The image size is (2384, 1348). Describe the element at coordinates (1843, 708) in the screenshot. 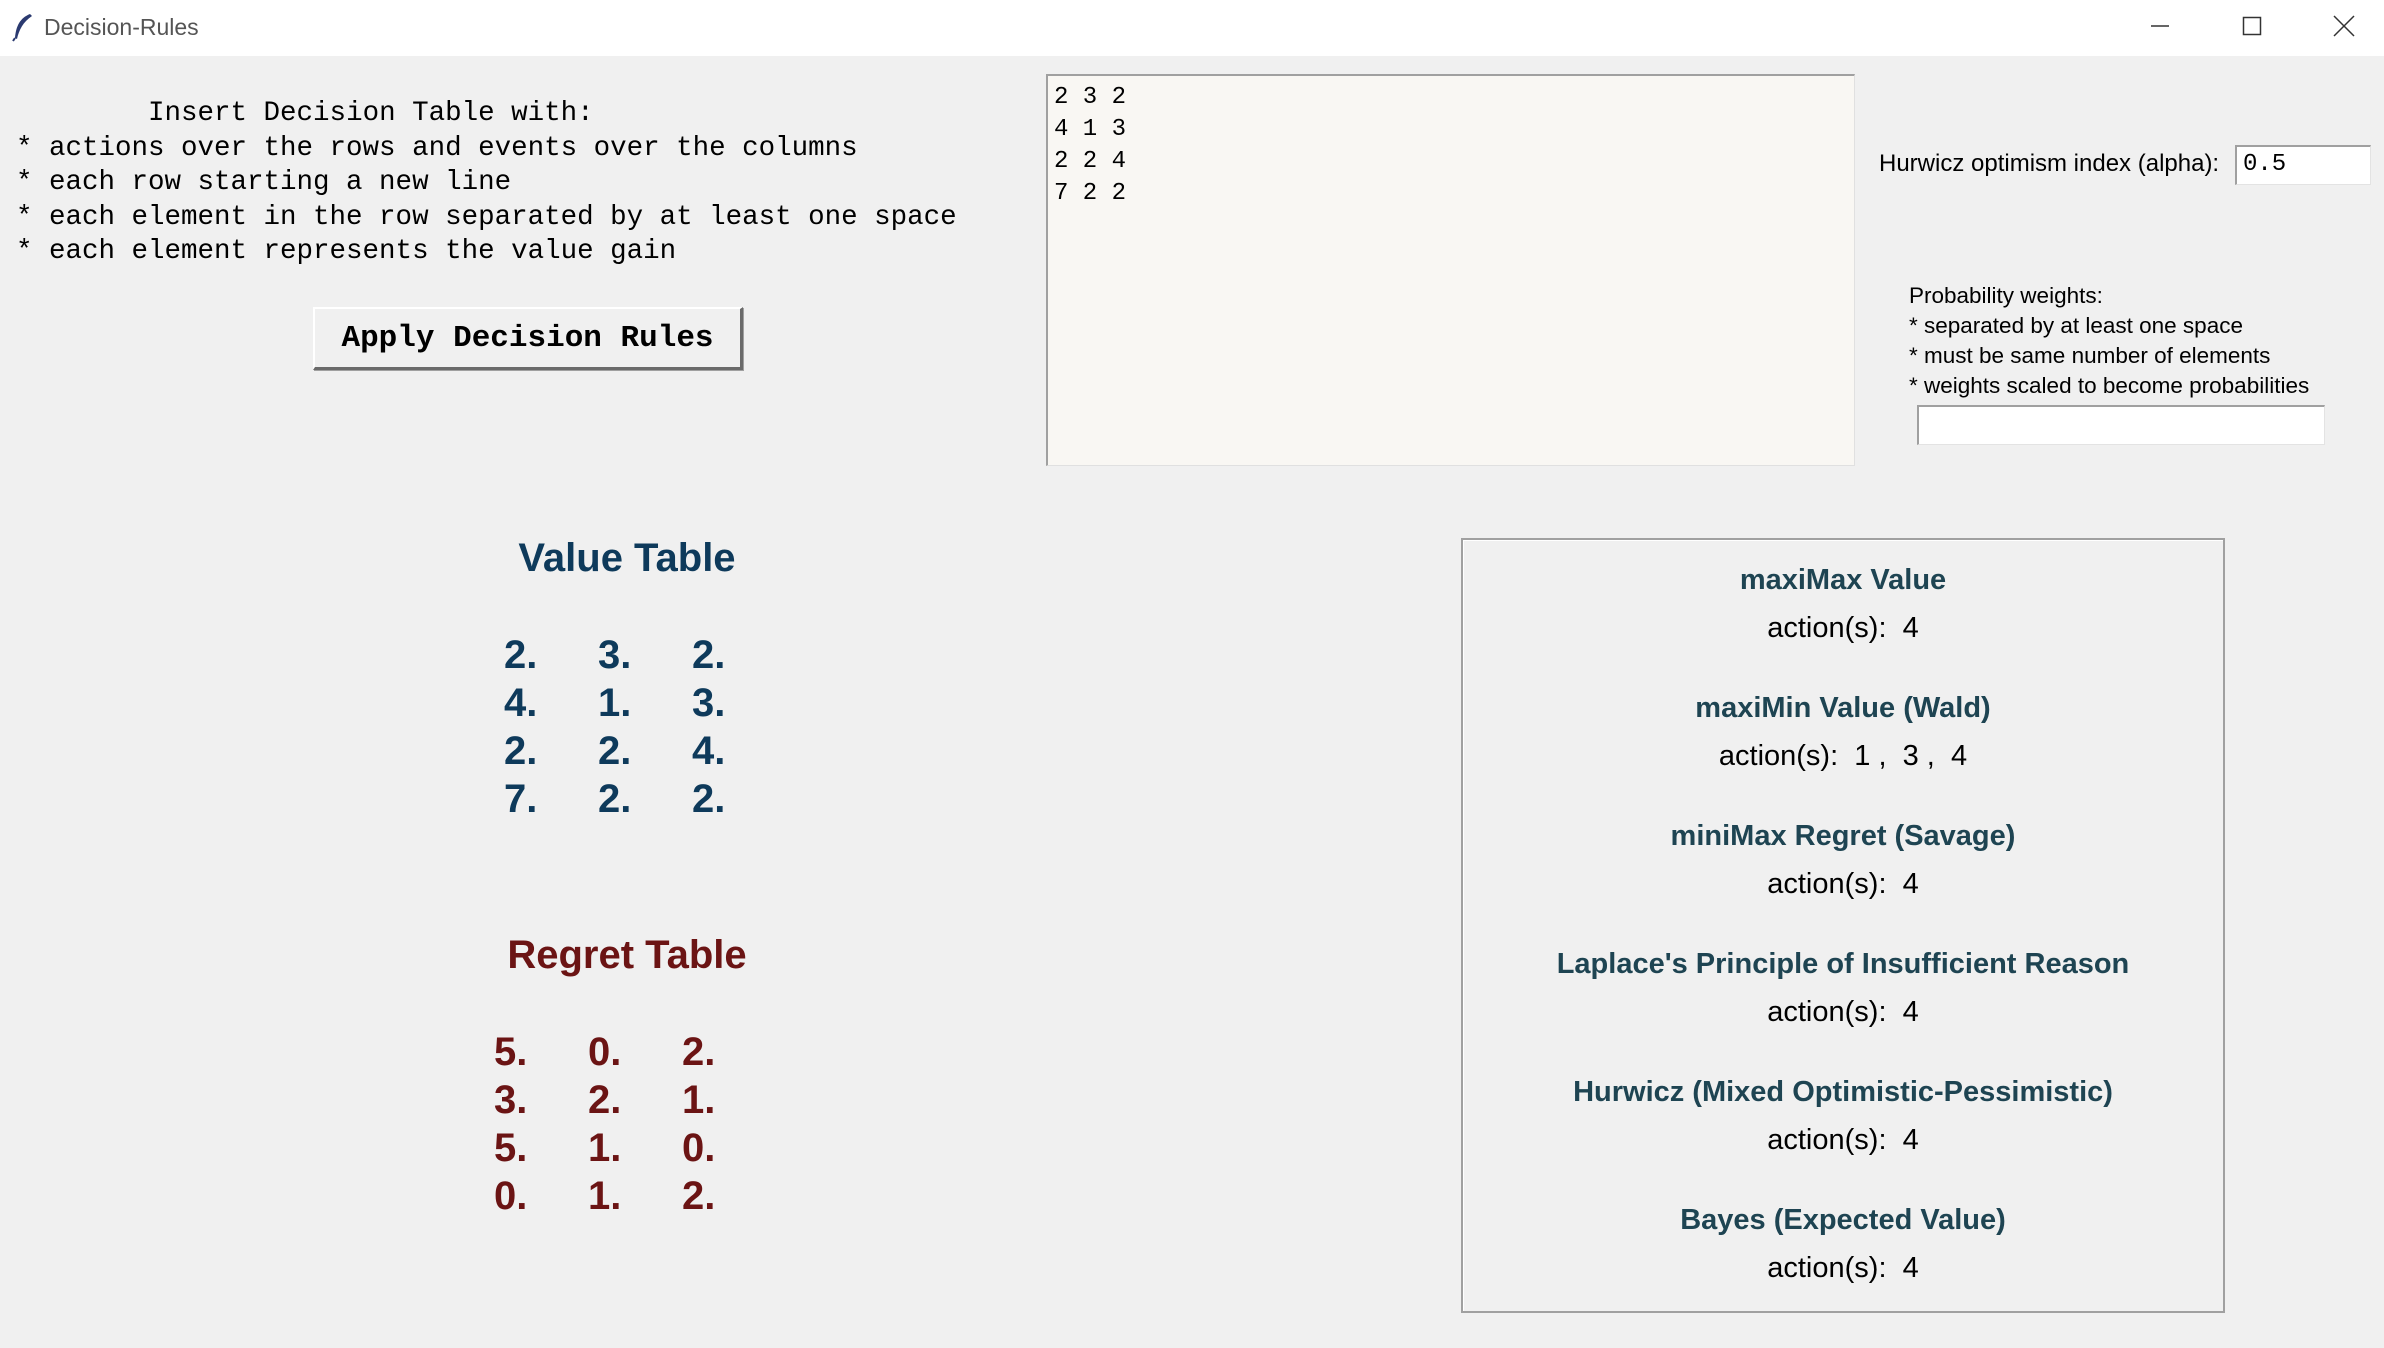

I see `maximin-heading: maxiMin Value (Wald)` at that location.